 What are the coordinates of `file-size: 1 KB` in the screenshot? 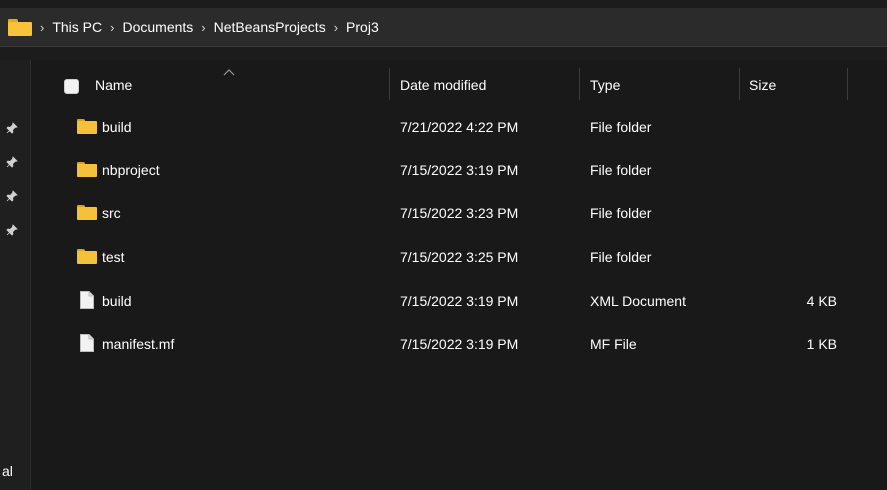 It's located at (821, 344).